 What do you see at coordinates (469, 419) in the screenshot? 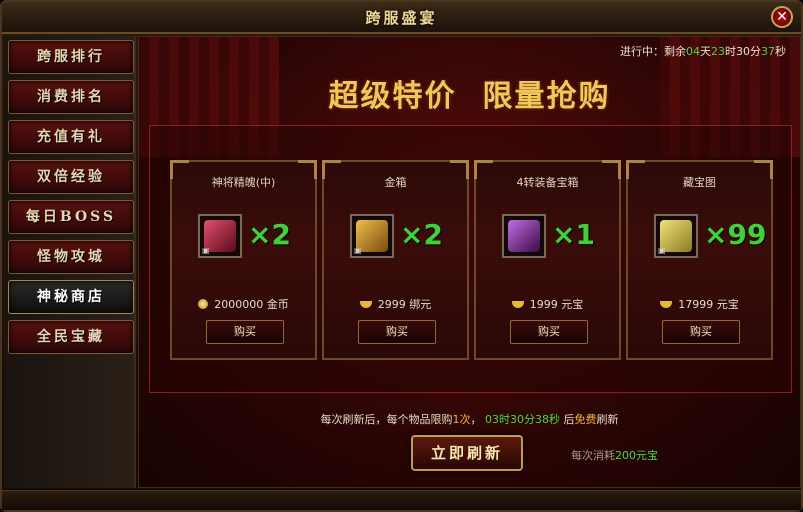
I see `refresh-note: 每次刷新后，每个物品限购1次， 03时30分38秒 后免费刷新` at bounding box center [469, 419].